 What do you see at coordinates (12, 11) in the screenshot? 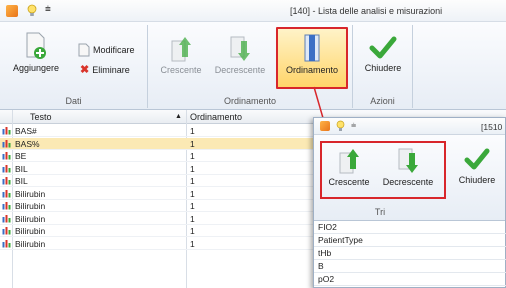
I see `app-icon` at bounding box center [12, 11].